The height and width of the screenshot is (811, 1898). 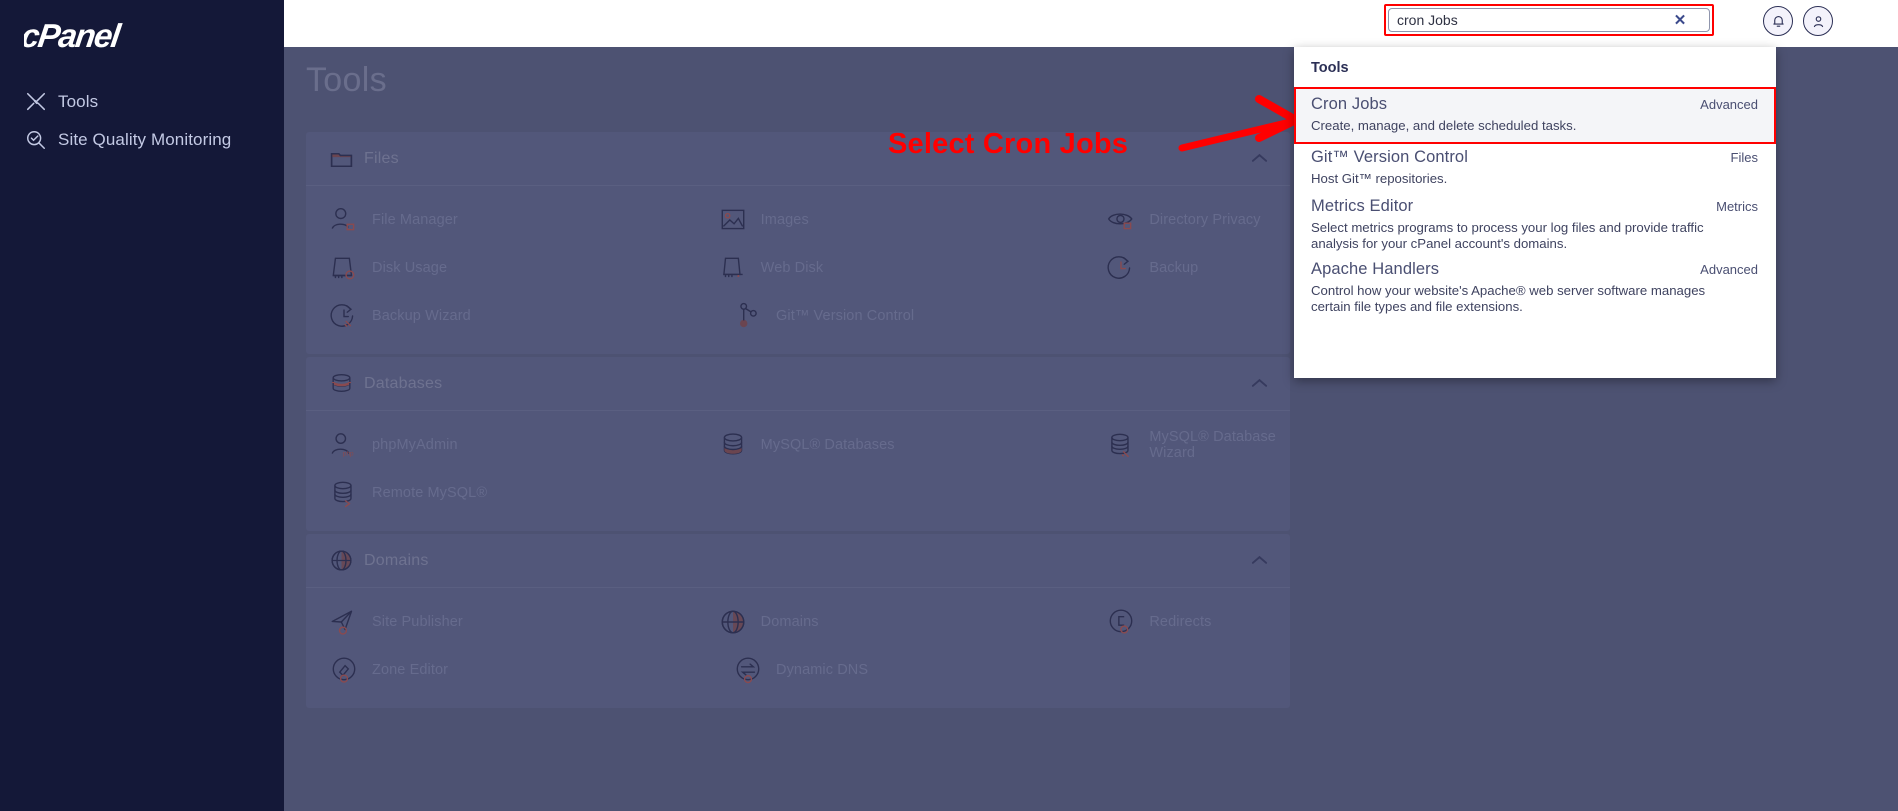 I want to click on directory-privacy-icon, so click(x=1121, y=220).